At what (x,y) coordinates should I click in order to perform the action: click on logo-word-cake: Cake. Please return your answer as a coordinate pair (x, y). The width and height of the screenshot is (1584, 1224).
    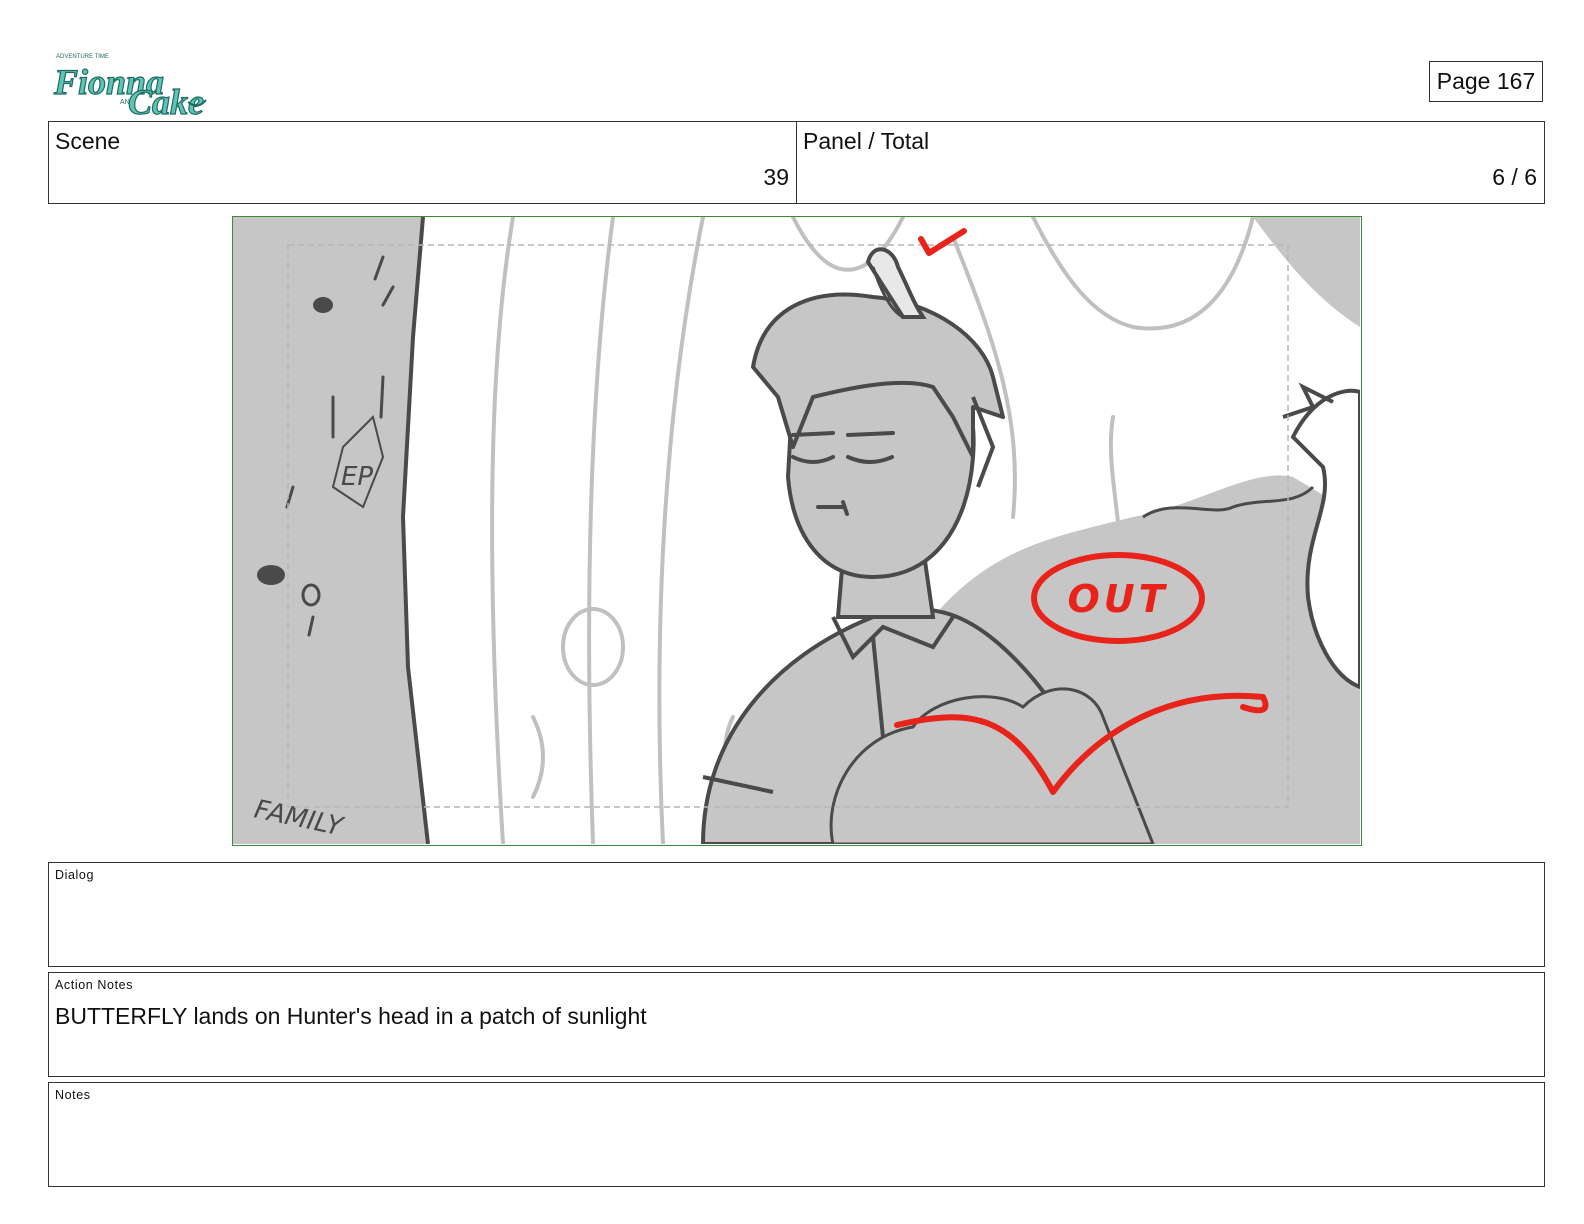
    Looking at the image, I should click on (166, 101).